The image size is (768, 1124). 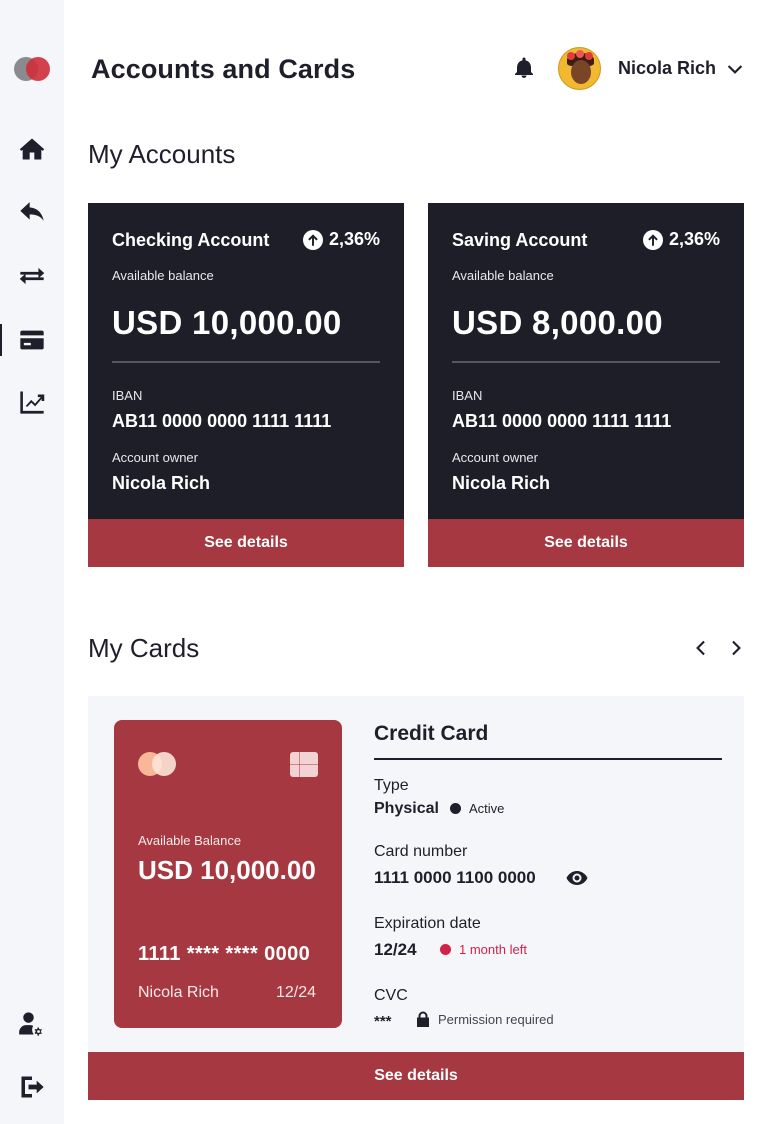 I want to click on sidebar-item-home, so click(x=32, y=149).